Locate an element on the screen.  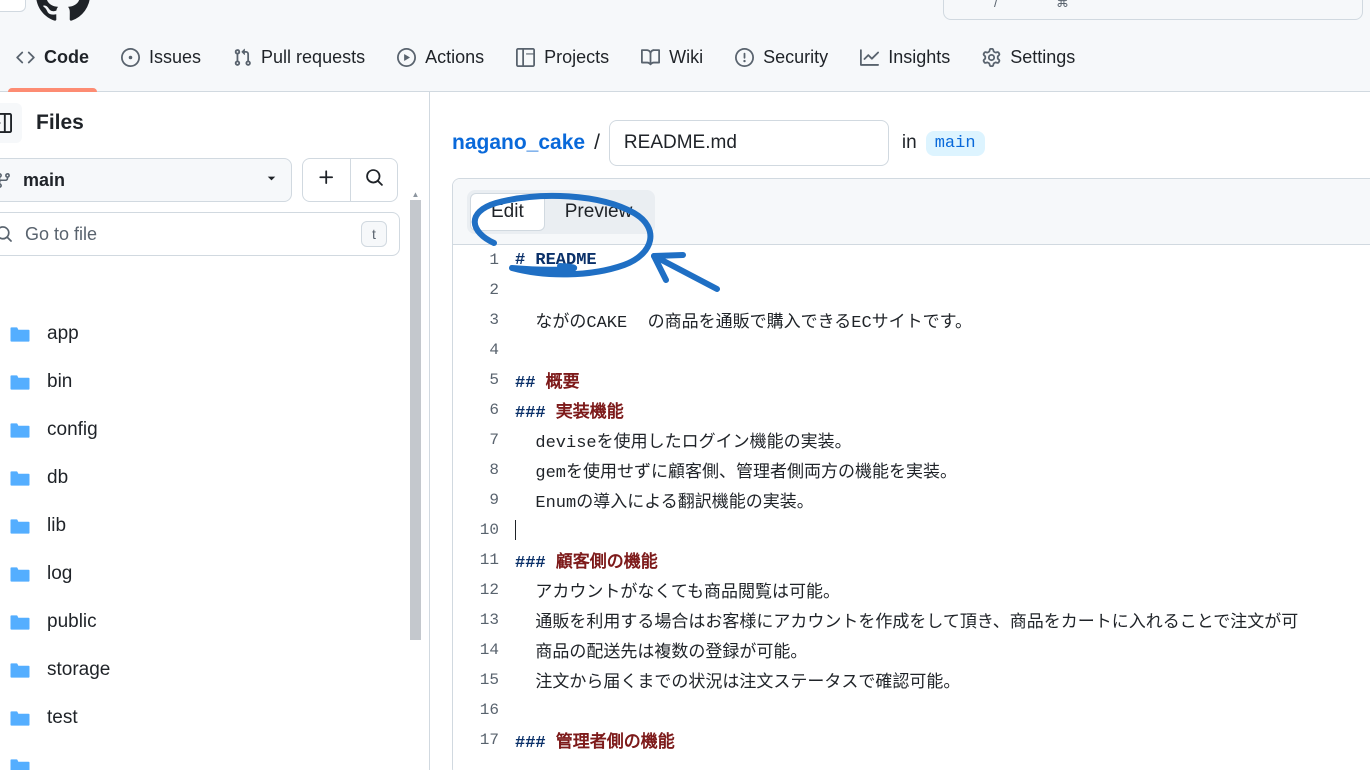
tab-edit-label: Edit is located at coordinates (507, 211).